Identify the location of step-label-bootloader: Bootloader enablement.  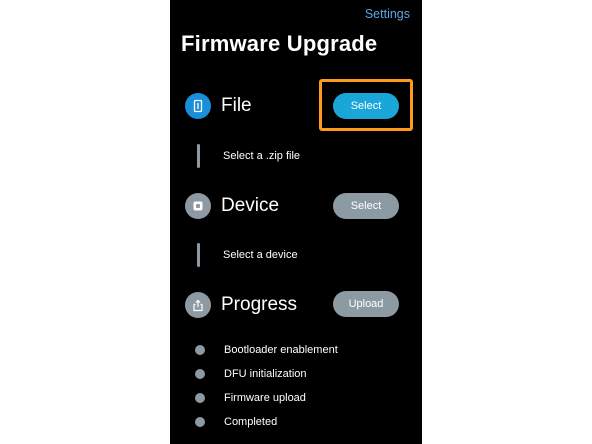
(281, 350).